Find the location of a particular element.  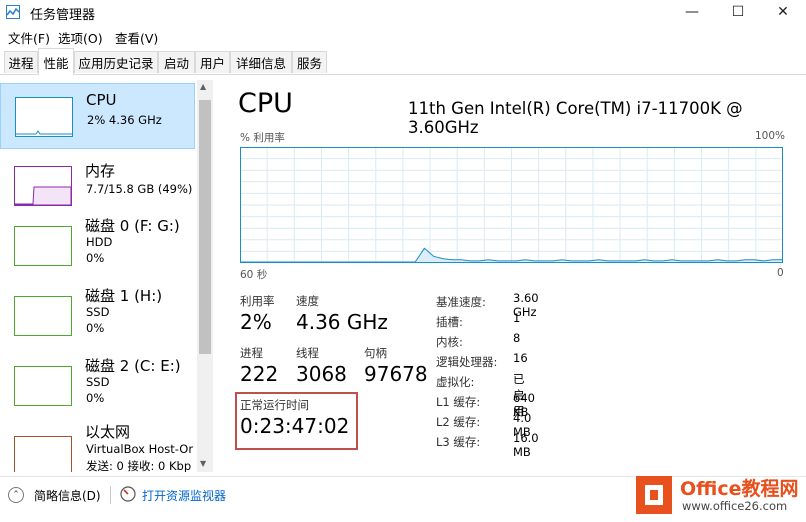

graph-ymax: 100% is located at coordinates (770, 136).